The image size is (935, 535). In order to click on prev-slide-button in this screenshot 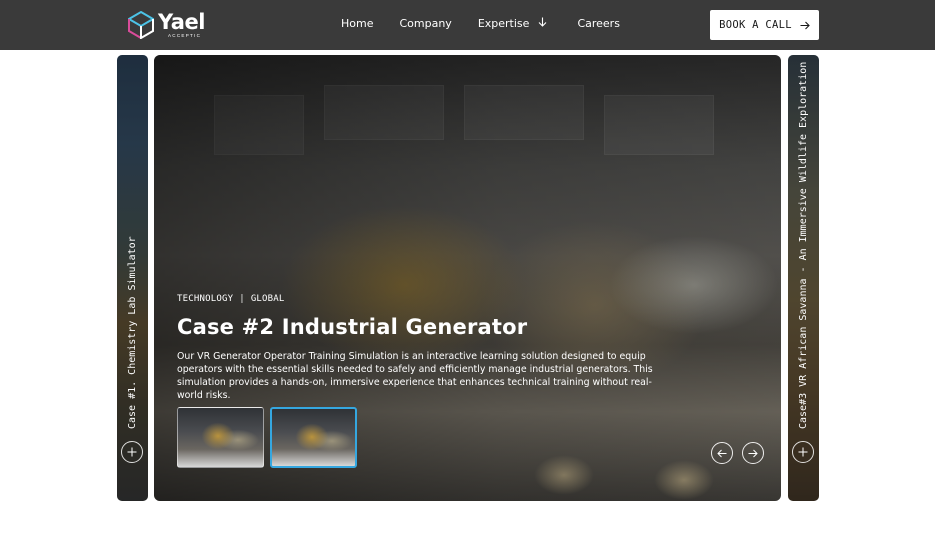, I will do `click(722, 453)`.